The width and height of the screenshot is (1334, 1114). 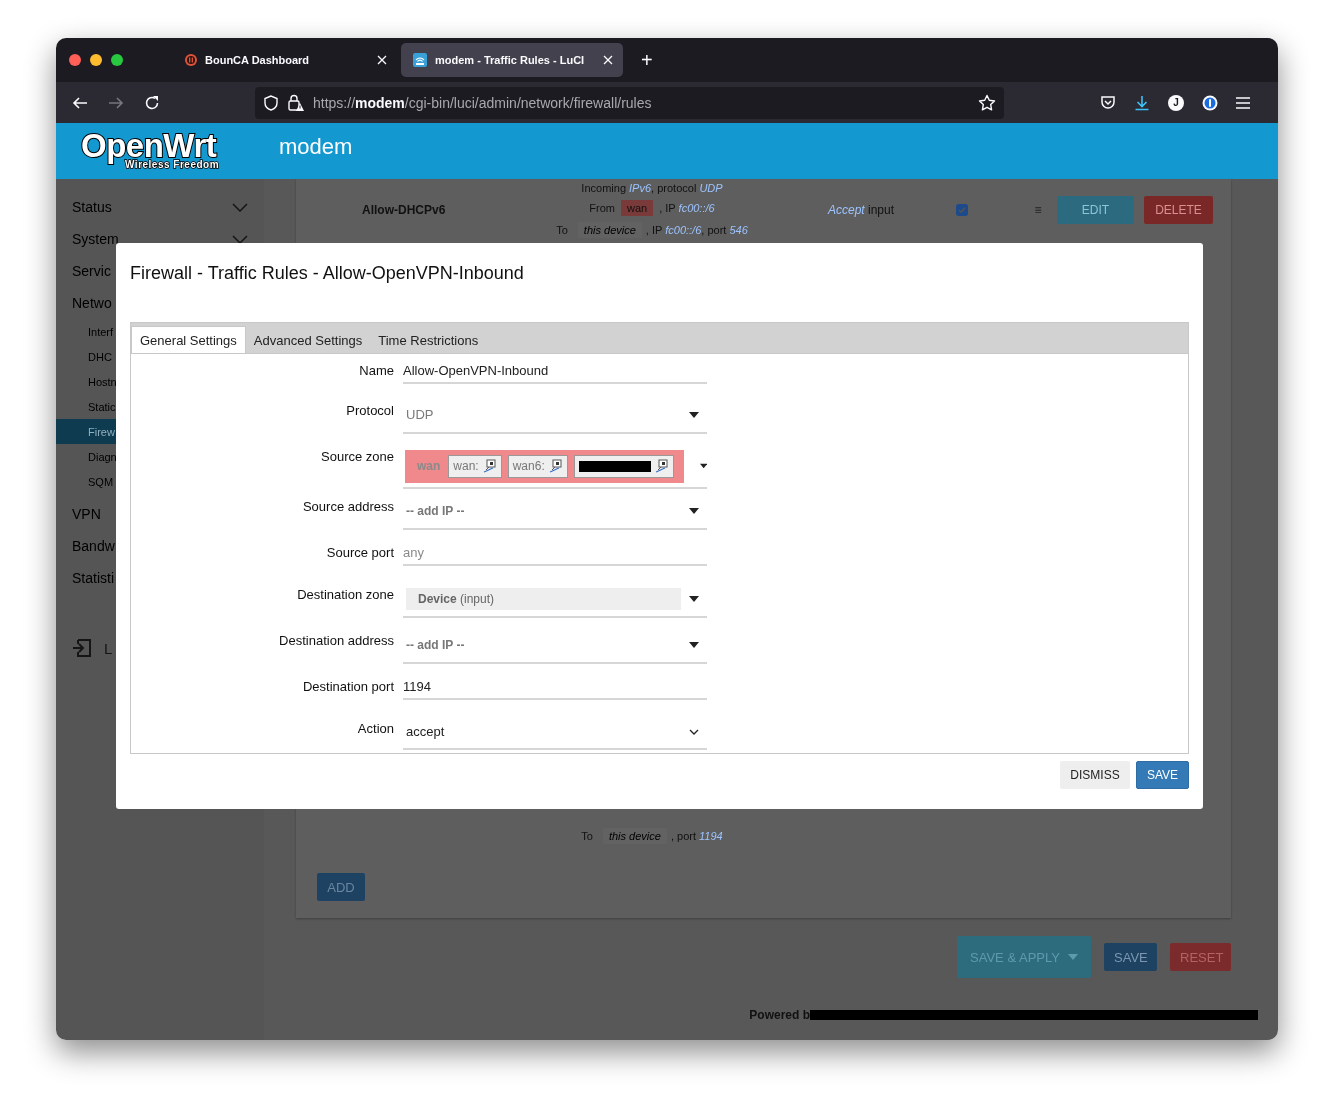 I want to click on browser-tab: BounCA Dashboard, so click(x=285, y=60).